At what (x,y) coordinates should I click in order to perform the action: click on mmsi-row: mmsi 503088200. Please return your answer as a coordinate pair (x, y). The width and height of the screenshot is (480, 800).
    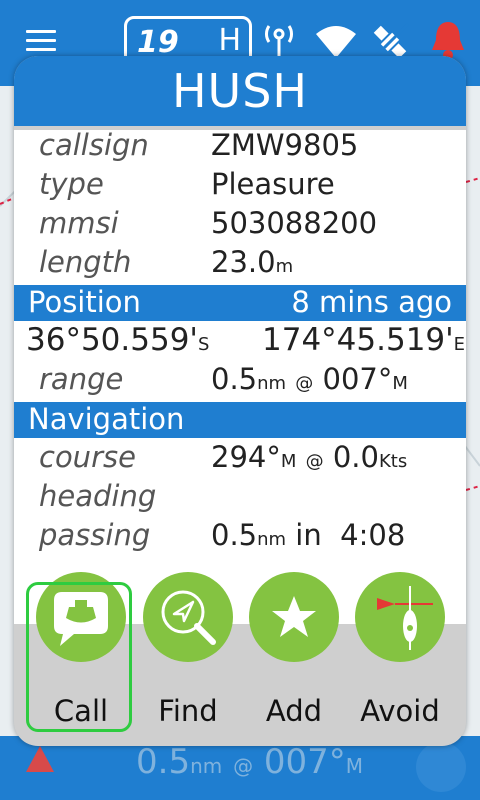
    Looking at the image, I should click on (240, 225).